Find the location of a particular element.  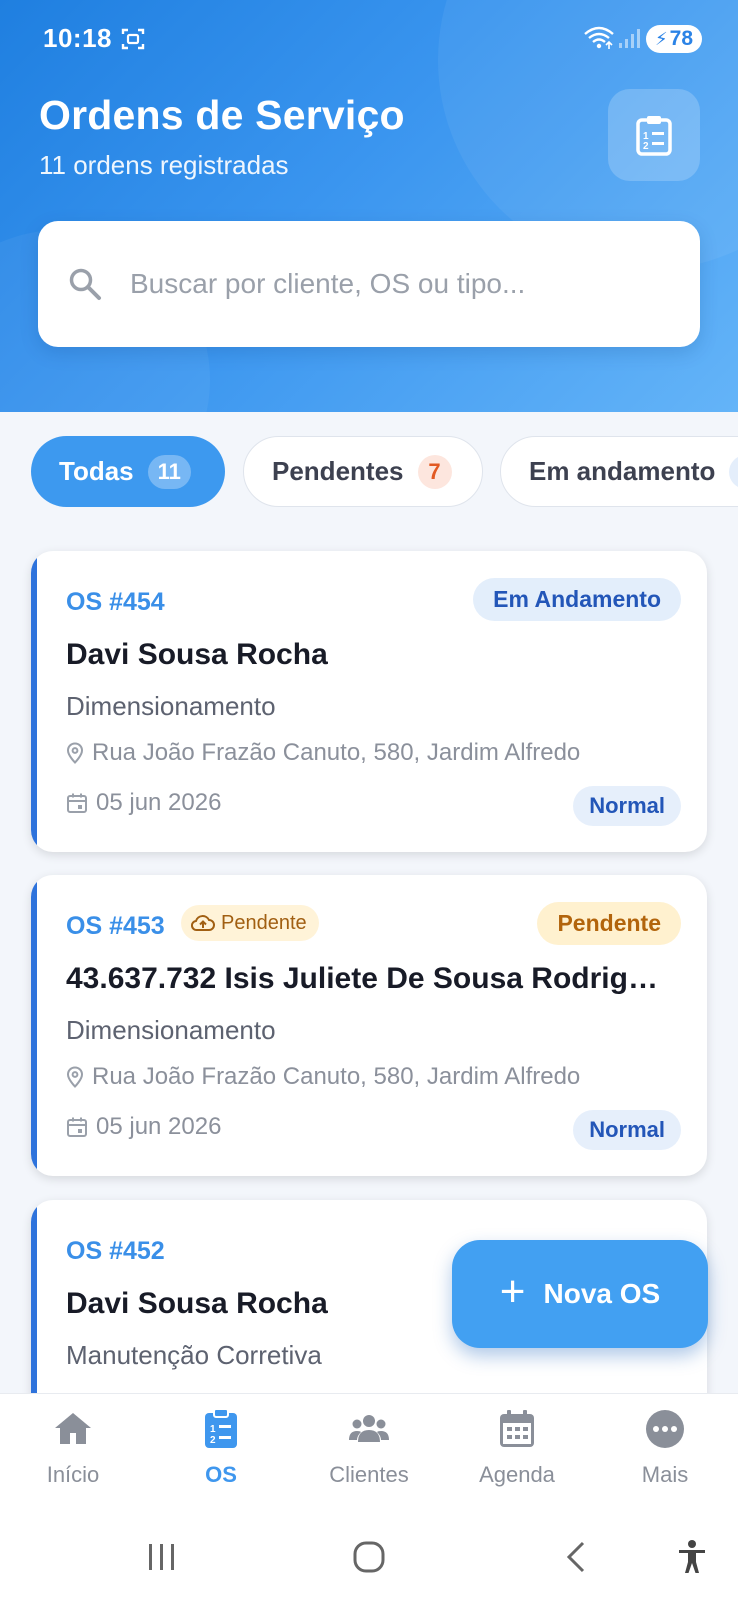

home-button is located at coordinates (369, 1557).